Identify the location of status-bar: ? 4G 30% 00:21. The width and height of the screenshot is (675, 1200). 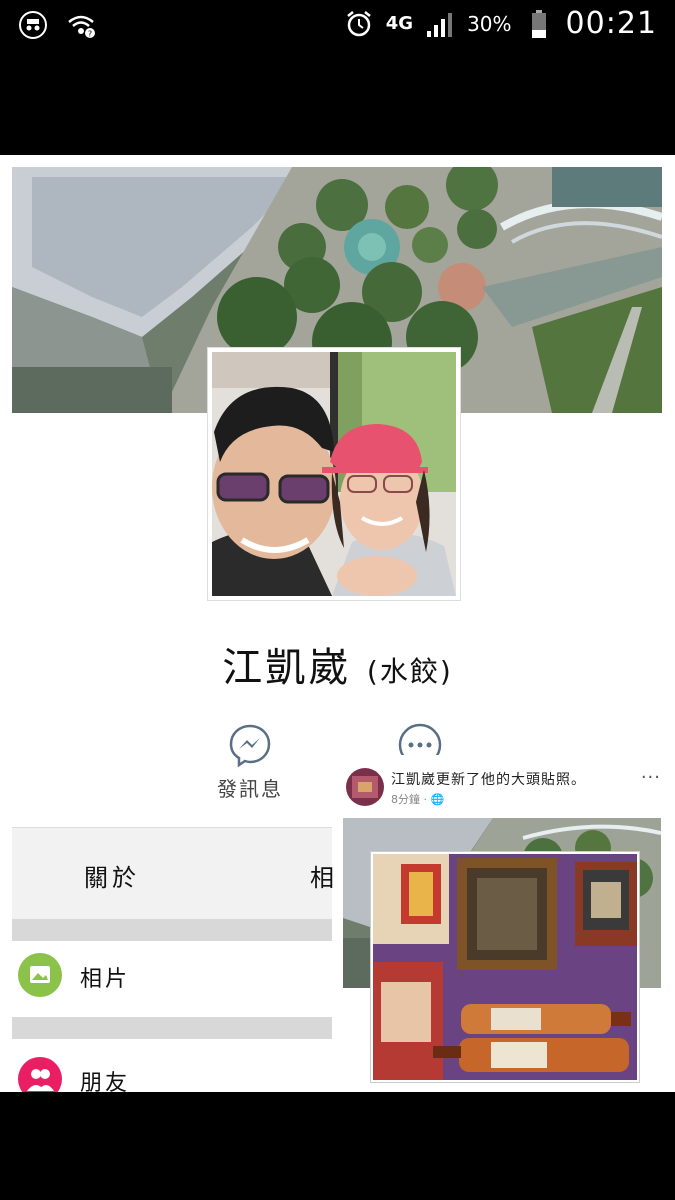
(337, 26).